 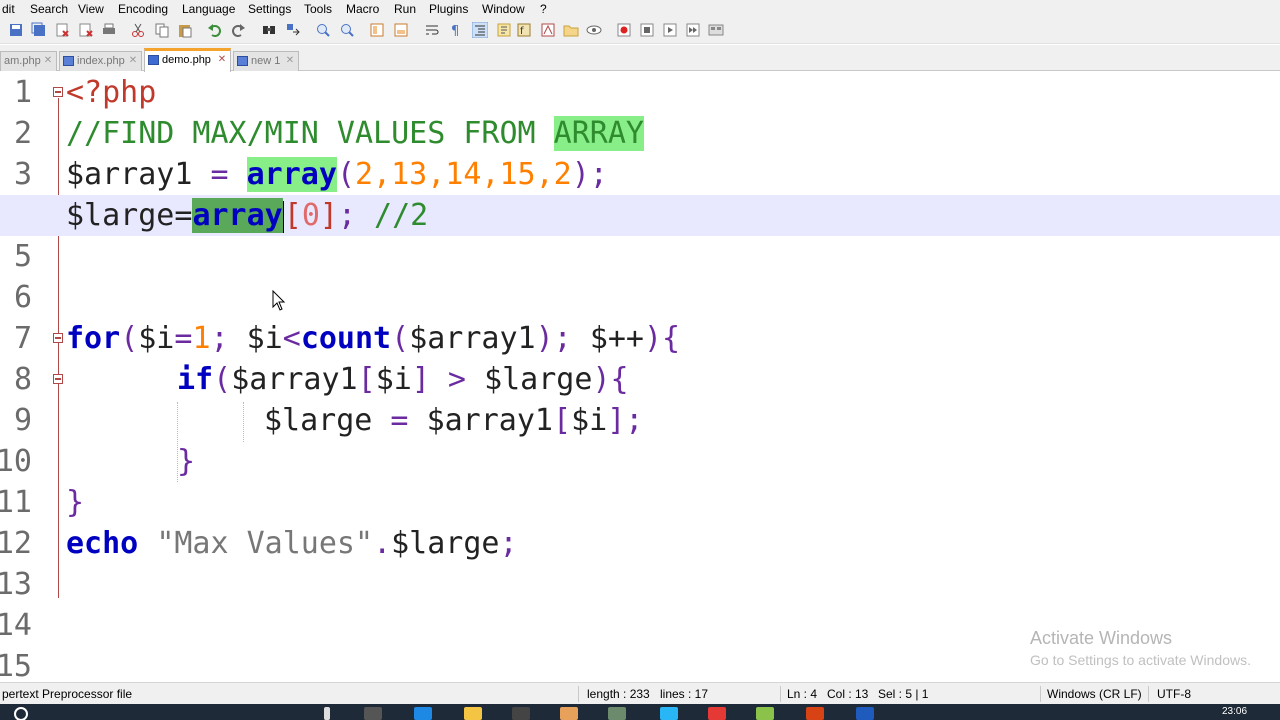 What do you see at coordinates (138, 30) in the screenshot?
I see `cut-icon` at bounding box center [138, 30].